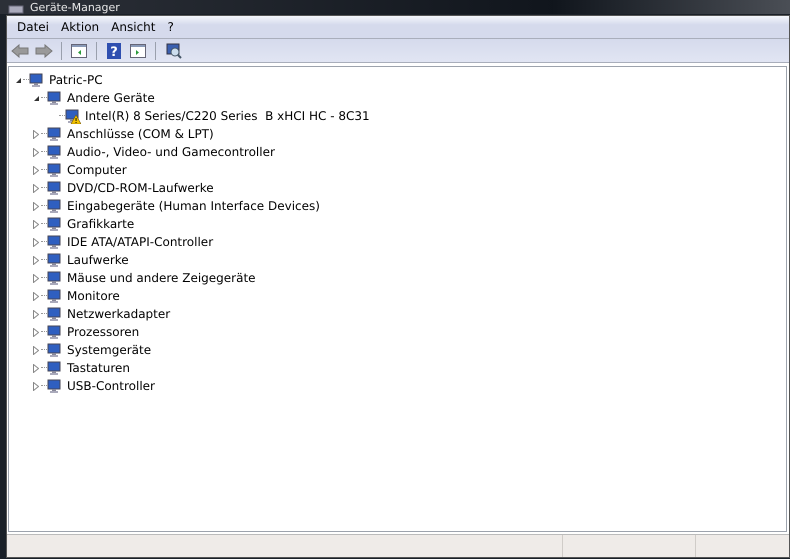 The image size is (790, 559). Describe the element at coordinates (138, 51) in the screenshot. I see `action-pane-icon` at that location.